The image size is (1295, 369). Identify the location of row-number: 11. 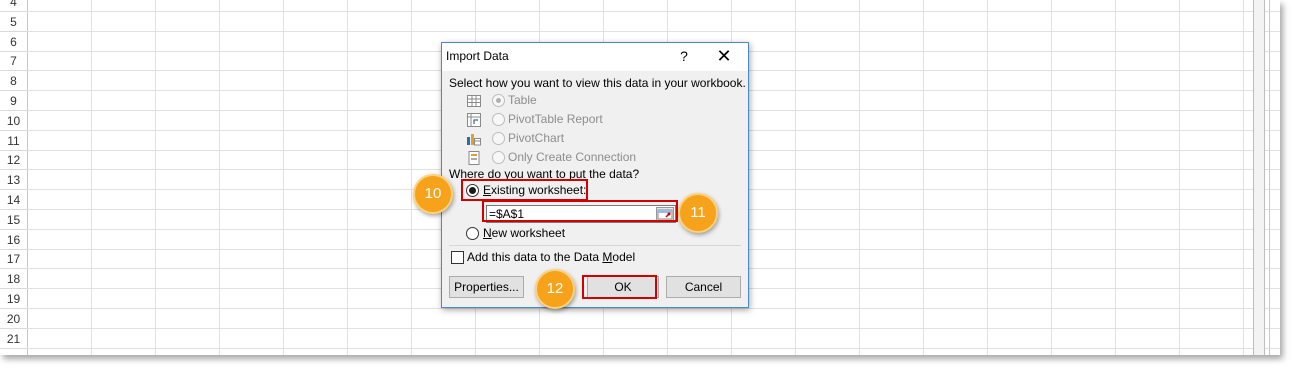
(13, 141).